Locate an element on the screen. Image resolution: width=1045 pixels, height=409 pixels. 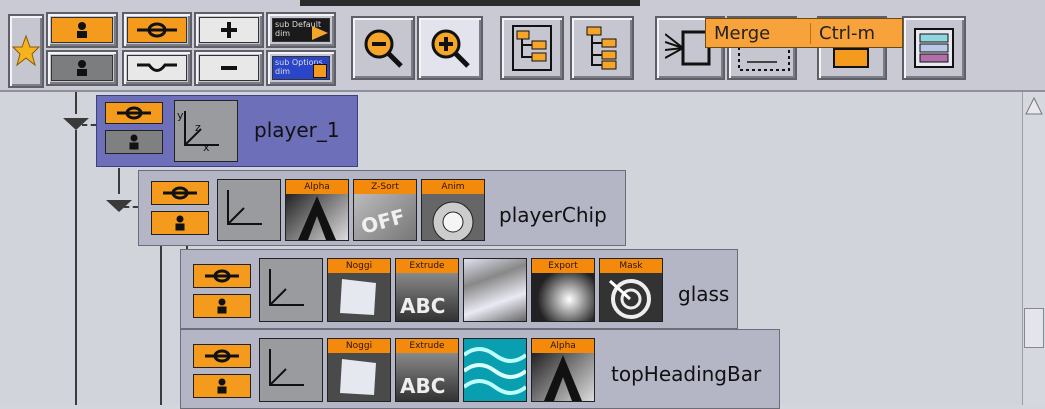
add-button is located at coordinates (229, 30).